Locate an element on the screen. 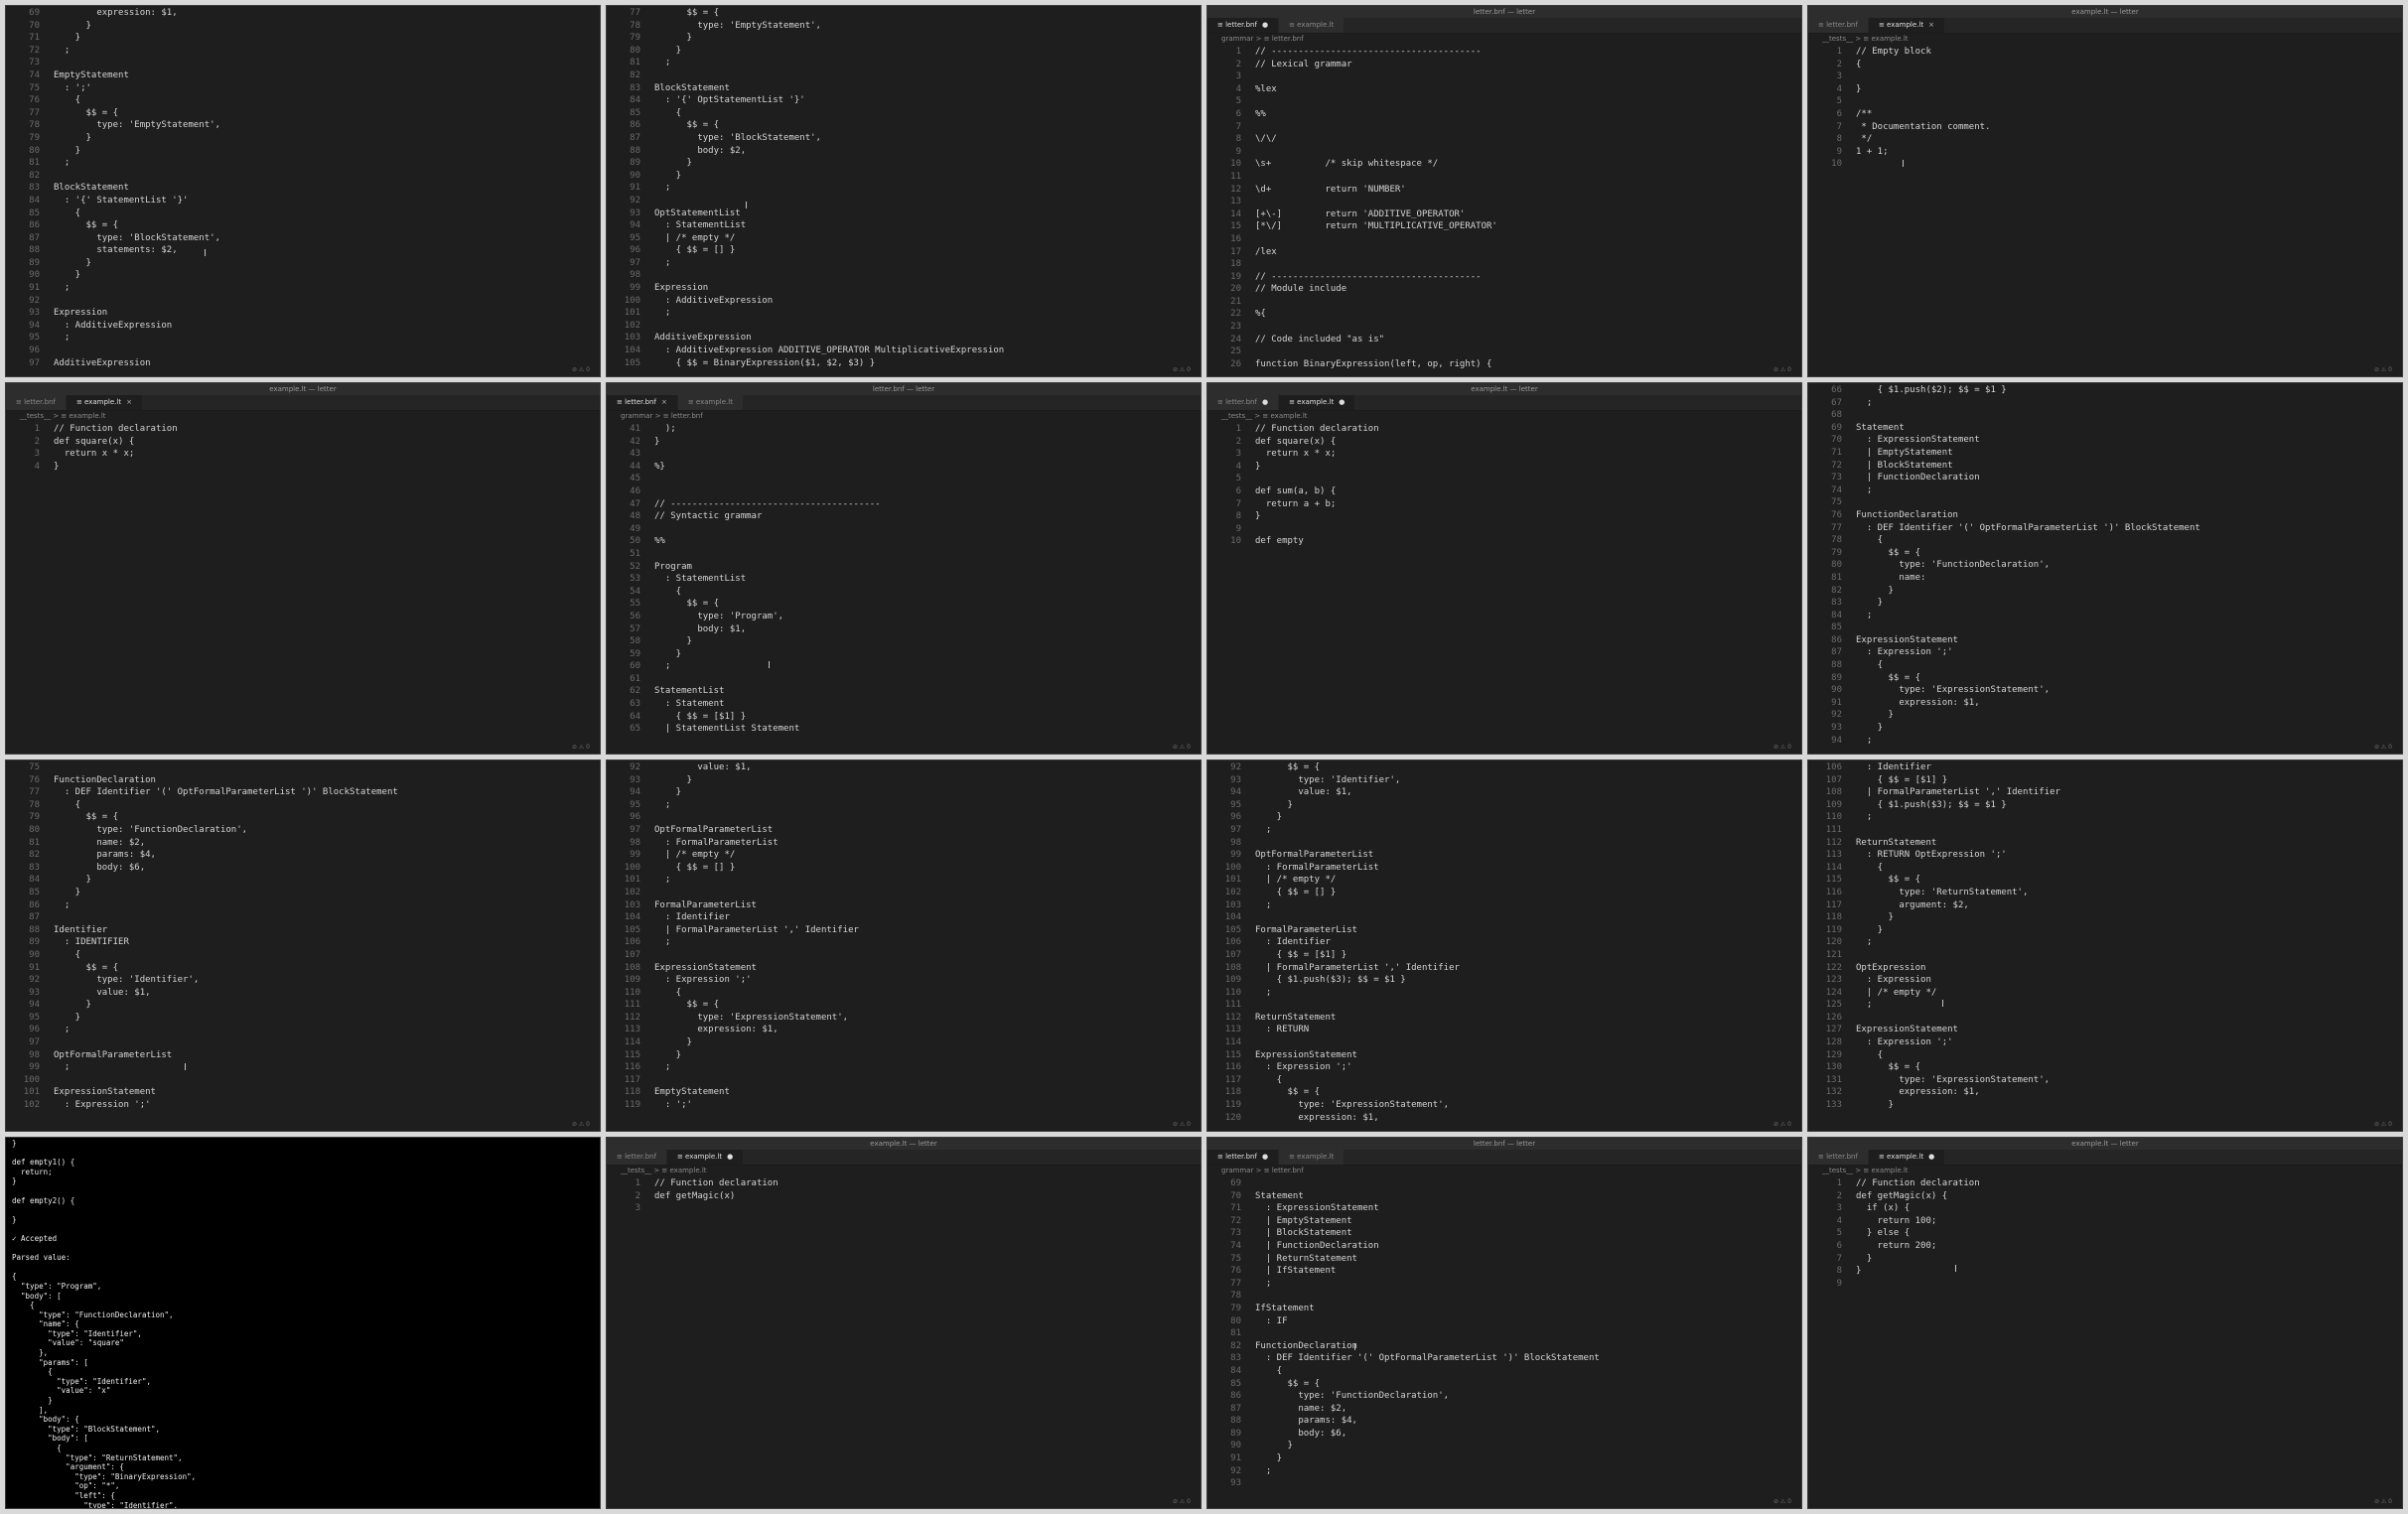  code-text: \d+ return 'NUMBER' is located at coordinates (1330, 189).